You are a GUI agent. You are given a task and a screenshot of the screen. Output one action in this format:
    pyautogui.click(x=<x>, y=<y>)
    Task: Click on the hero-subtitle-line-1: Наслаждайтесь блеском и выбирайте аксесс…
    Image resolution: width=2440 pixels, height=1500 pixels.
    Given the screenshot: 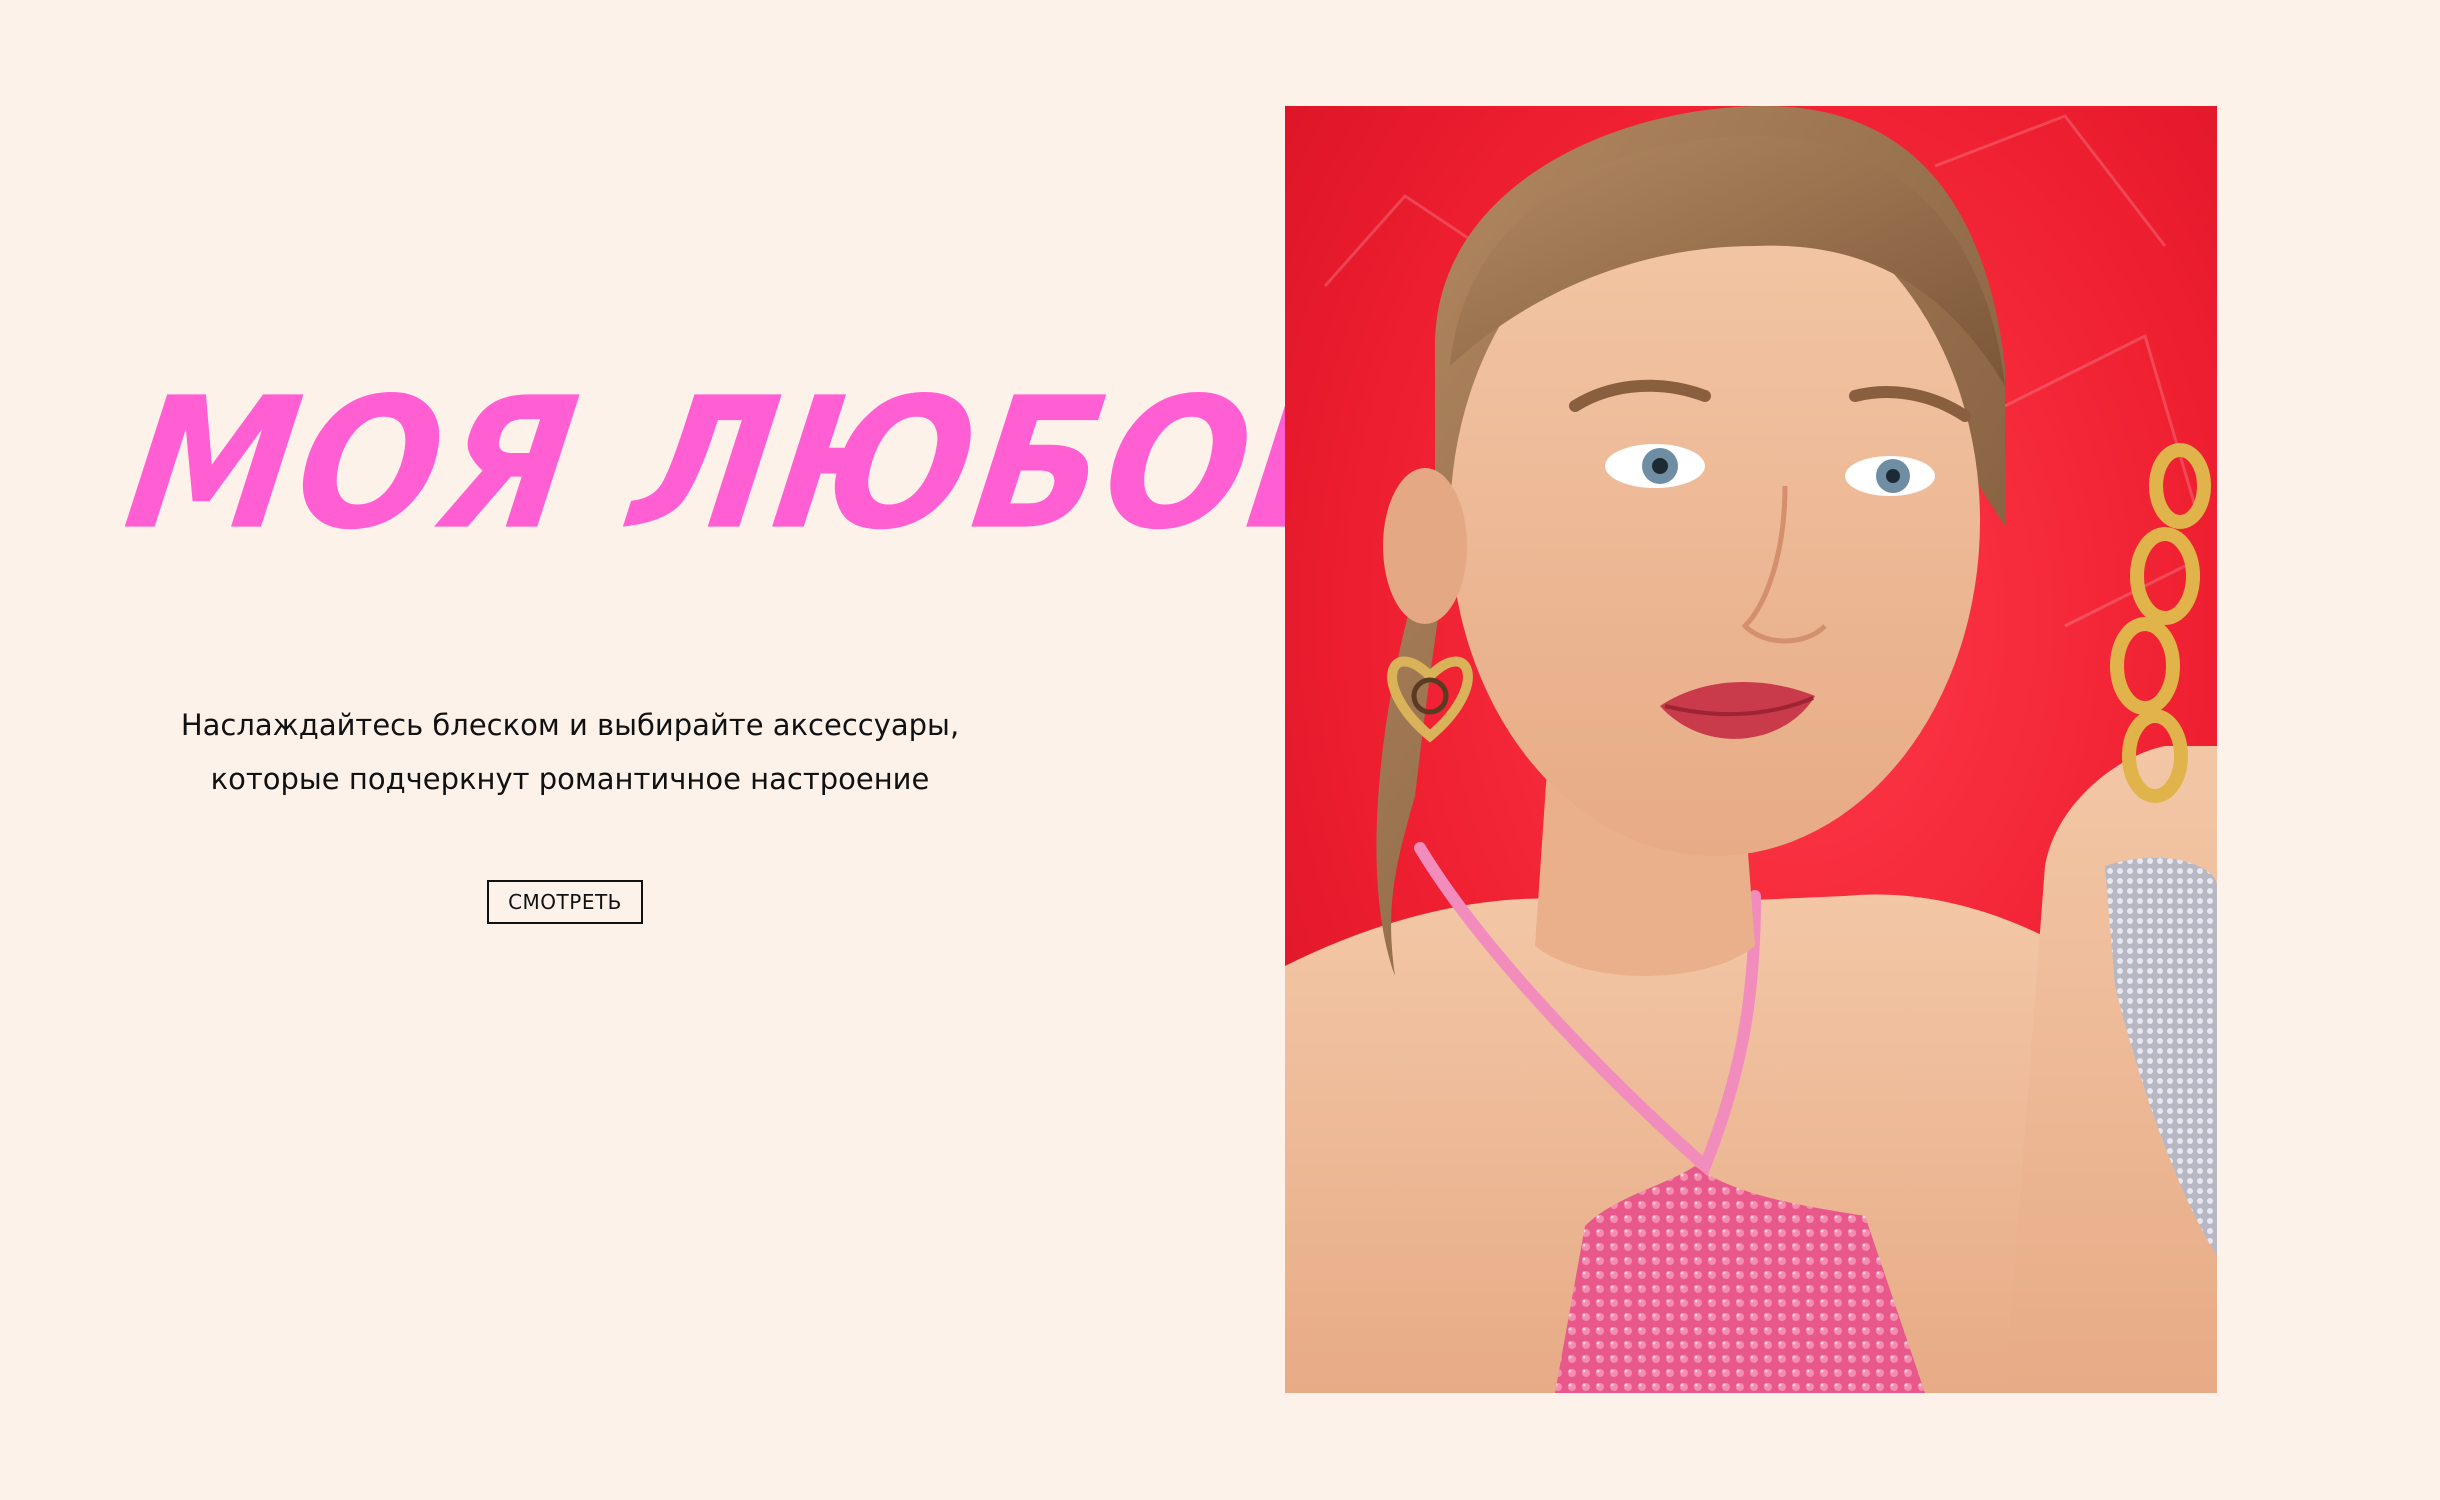 What is the action you would take?
    pyautogui.click(x=570, y=725)
    